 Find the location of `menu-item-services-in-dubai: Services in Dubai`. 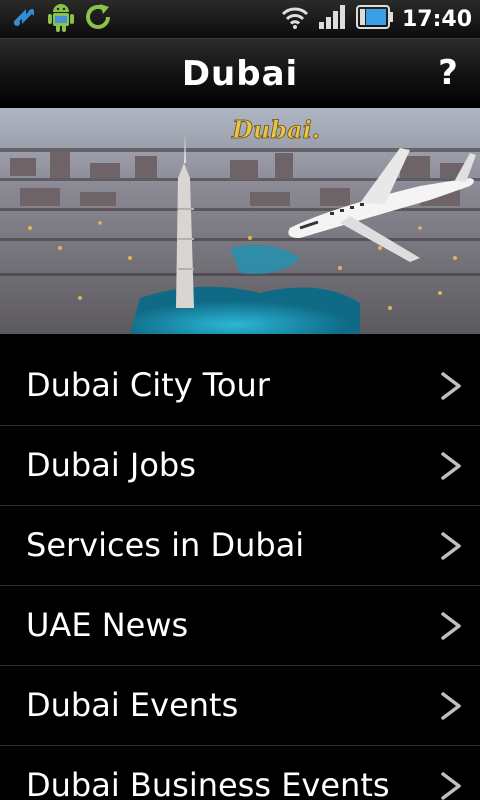

menu-item-services-in-dubai: Services in Dubai is located at coordinates (240, 546).